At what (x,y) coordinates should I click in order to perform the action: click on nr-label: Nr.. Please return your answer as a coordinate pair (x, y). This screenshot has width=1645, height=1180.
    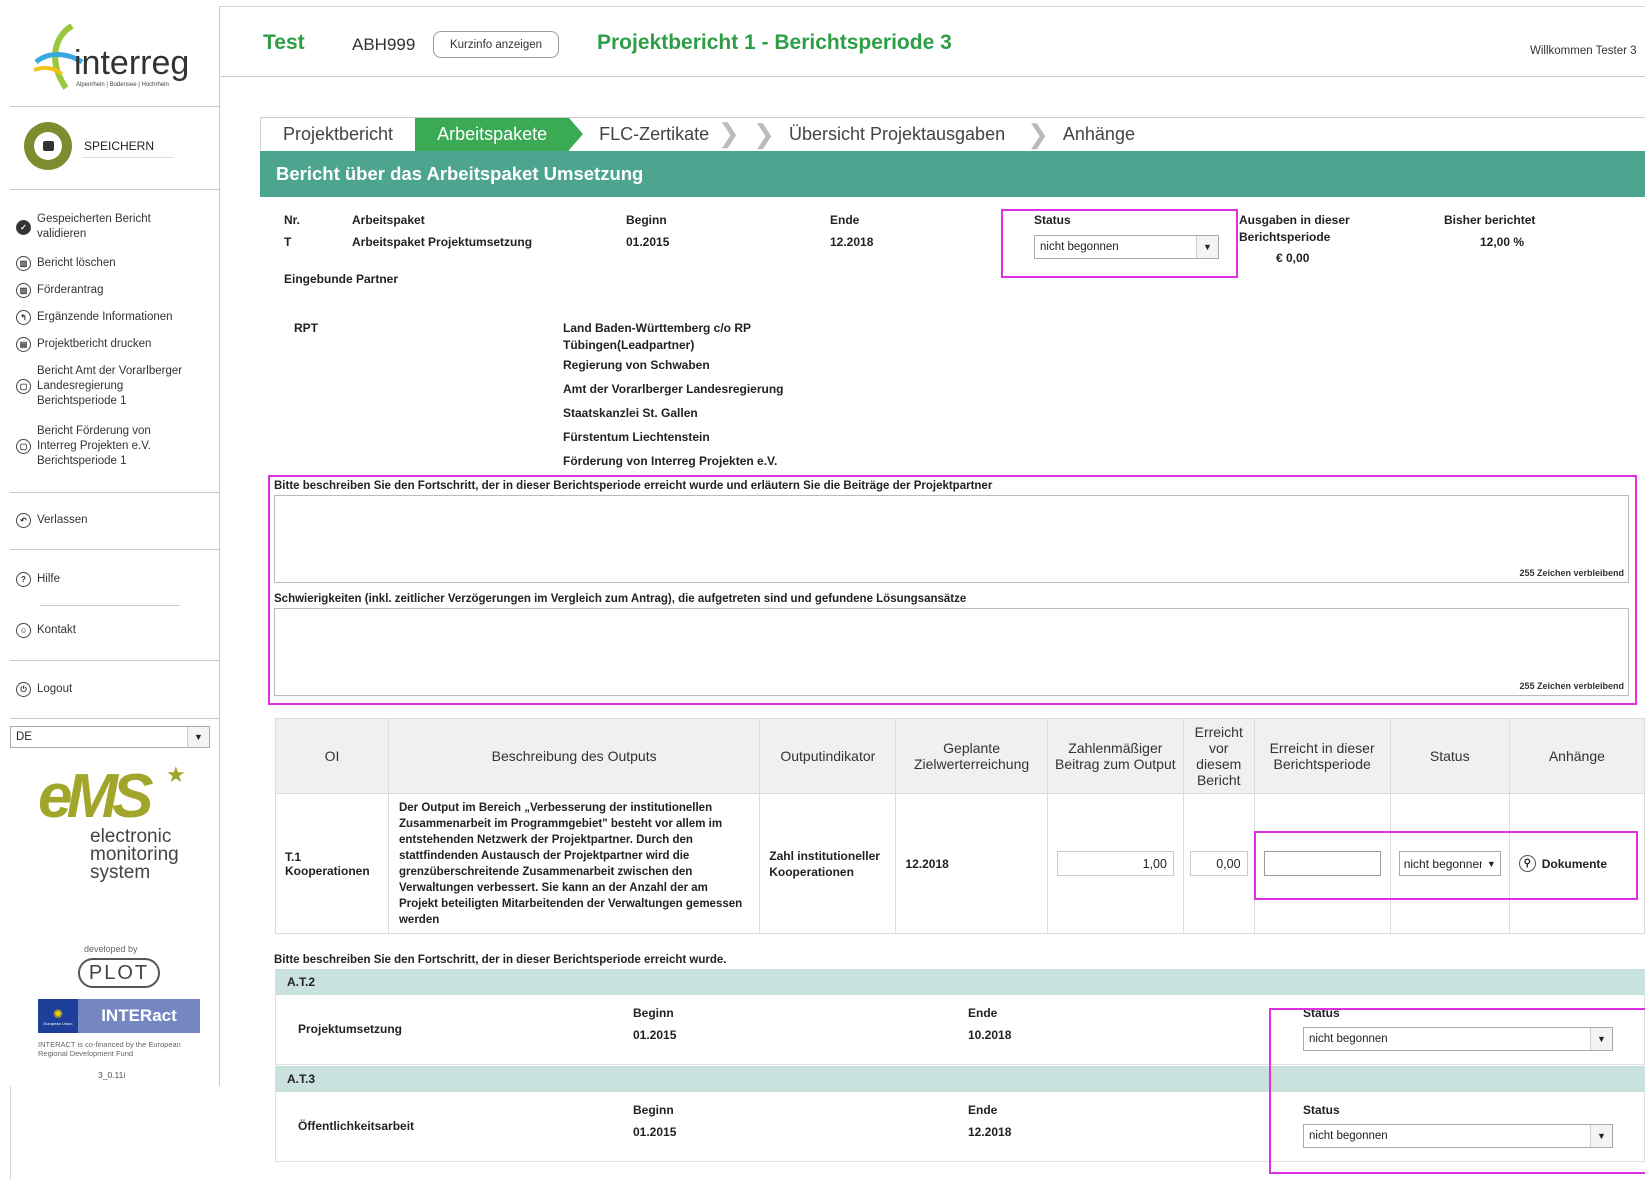
    Looking at the image, I should click on (292, 220).